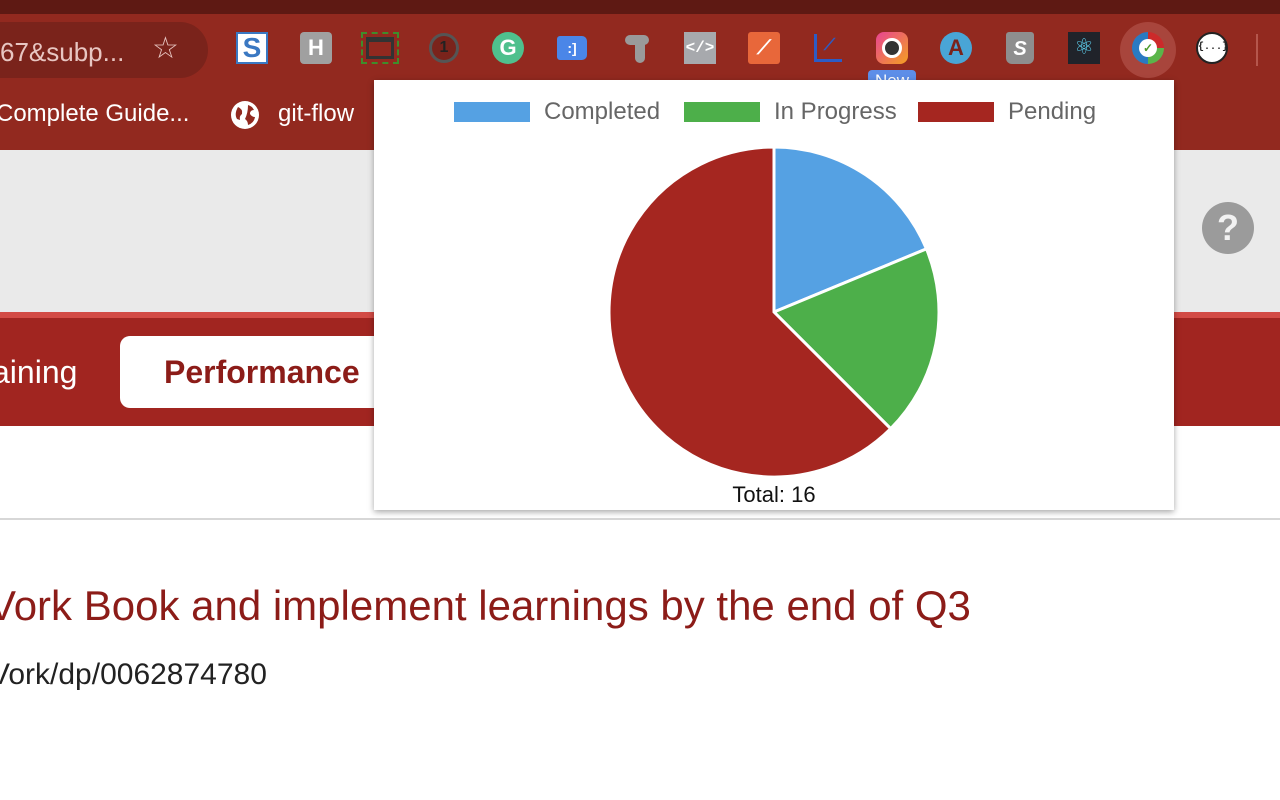 This screenshot has height=800, width=1280. Describe the element at coordinates (700, 48) in the screenshot. I see `code-viewer-icon: </>` at that location.